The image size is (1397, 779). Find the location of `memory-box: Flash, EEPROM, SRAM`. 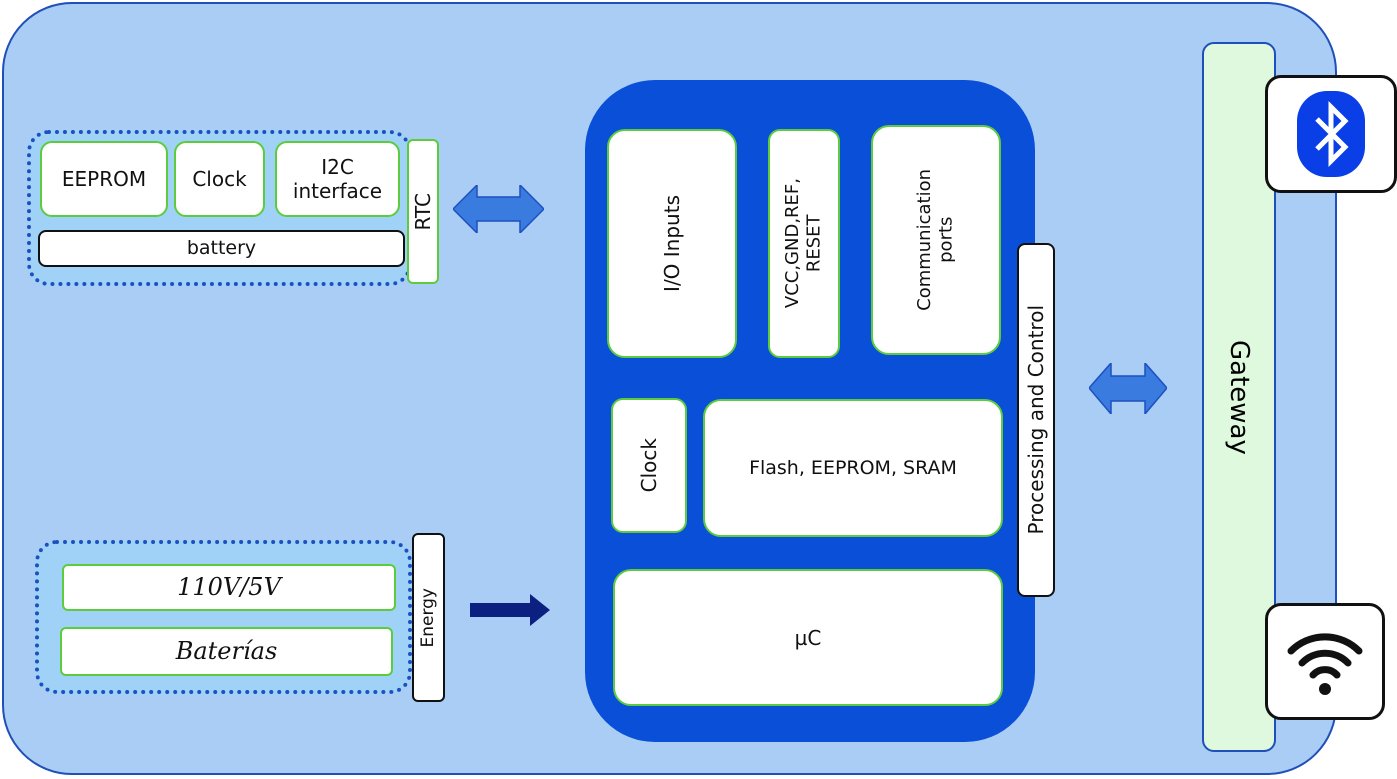

memory-box: Flash, EEPROM, SRAM is located at coordinates (853, 468).